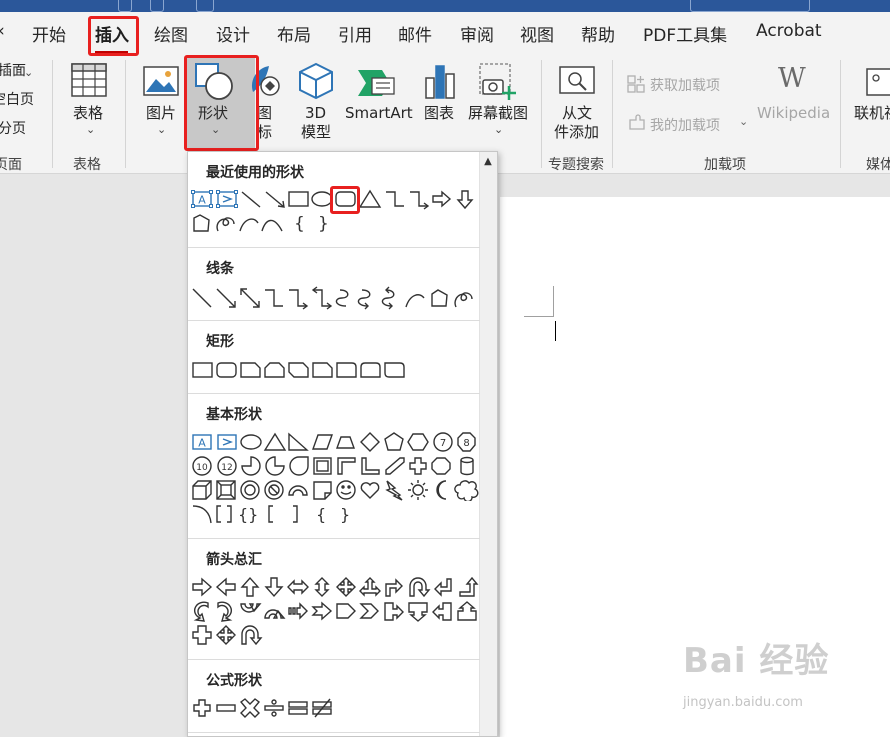 This screenshot has width=890, height=737. I want to click on scroll-up-arrow-icon: ▲, so click(488, 161).